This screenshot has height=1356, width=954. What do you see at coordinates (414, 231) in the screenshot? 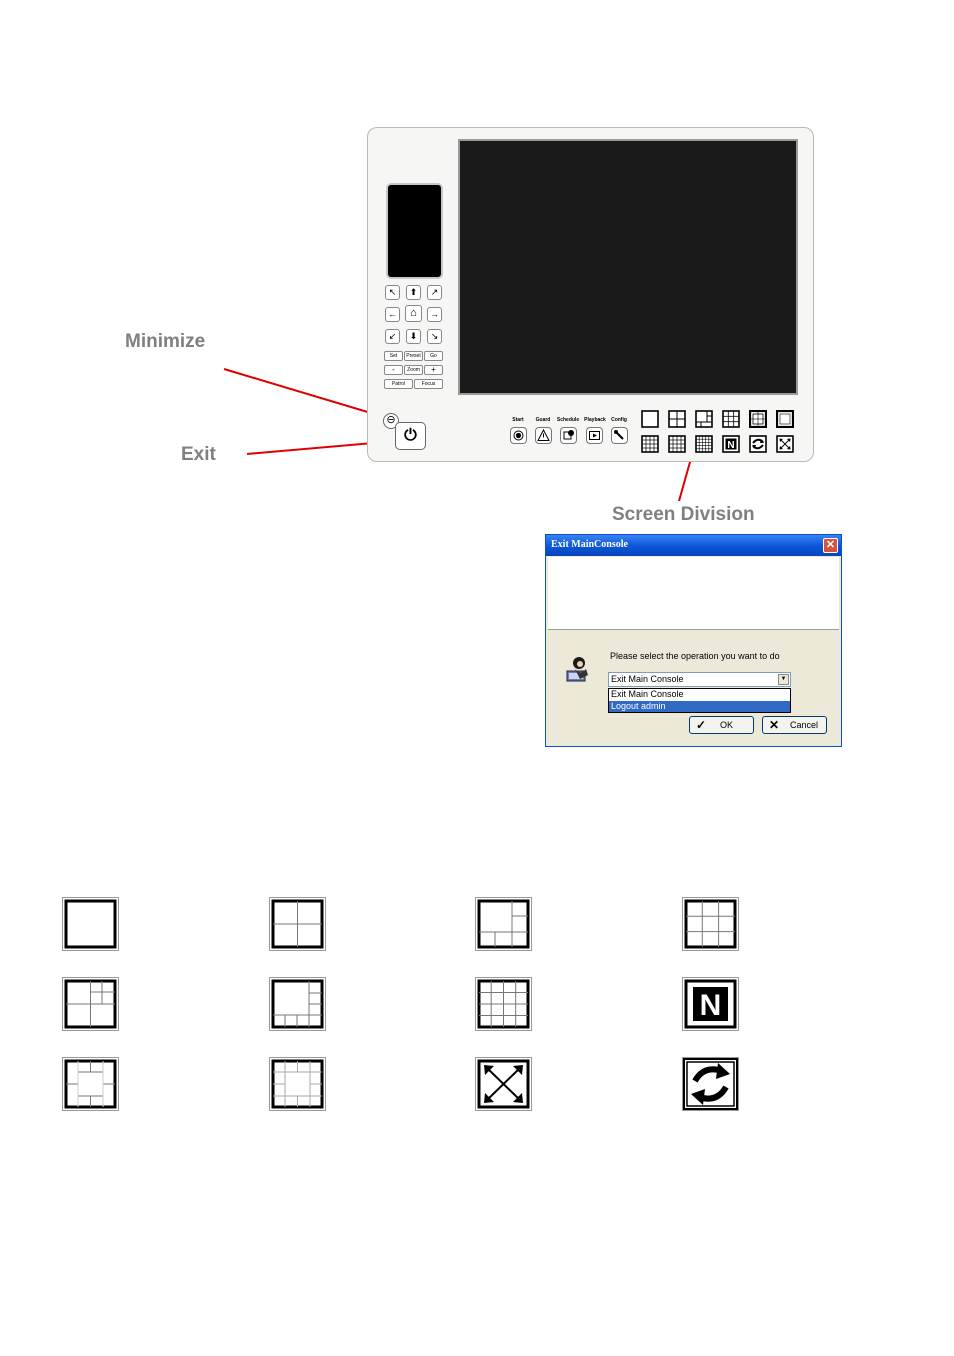
I see `camera-preview` at bounding box center [414, 231].